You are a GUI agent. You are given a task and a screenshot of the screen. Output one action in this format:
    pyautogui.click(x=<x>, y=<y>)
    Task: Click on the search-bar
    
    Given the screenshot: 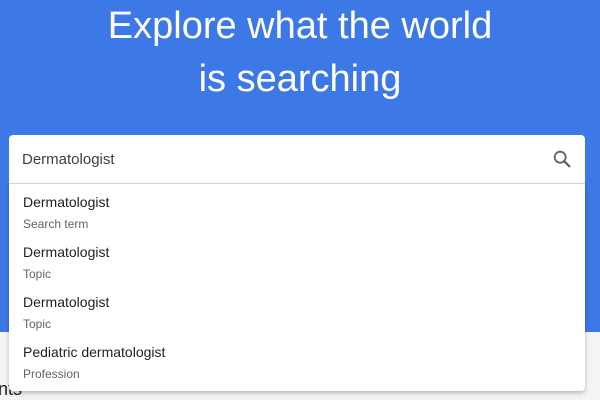 What is the action you would take?
    pyautogui.click(x=297, y=159)
    